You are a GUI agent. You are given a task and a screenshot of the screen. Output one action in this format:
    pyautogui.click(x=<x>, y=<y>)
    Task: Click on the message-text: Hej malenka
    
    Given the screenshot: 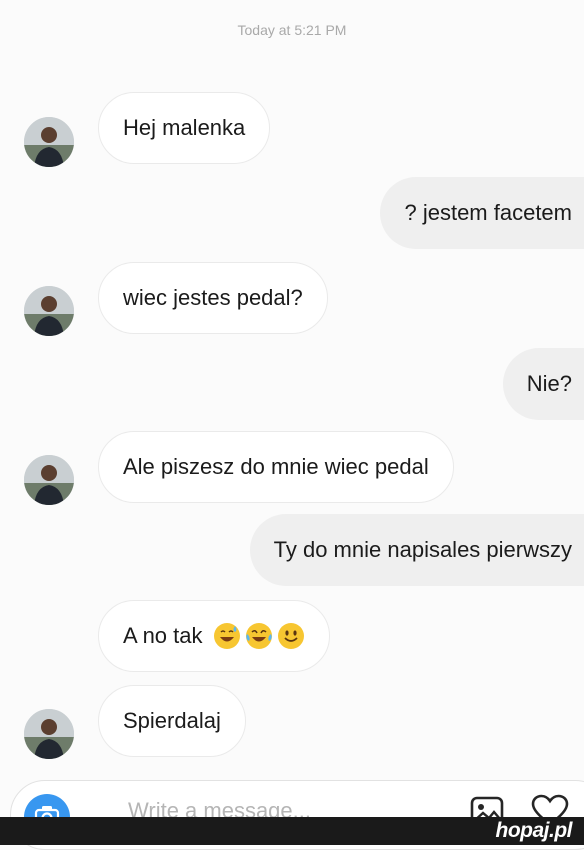 What is the action you would take?
    pyautogui.click(x=184, y=127)
    